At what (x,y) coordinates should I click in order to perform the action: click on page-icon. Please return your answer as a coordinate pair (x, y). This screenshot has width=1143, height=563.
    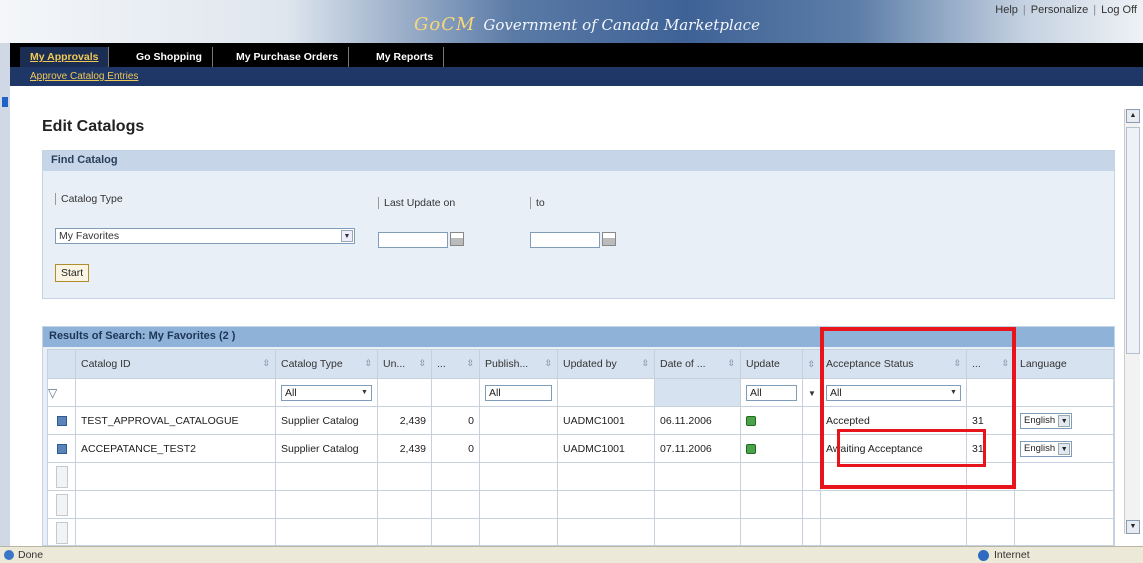
    Looking at the image, I should click on (9, 555).